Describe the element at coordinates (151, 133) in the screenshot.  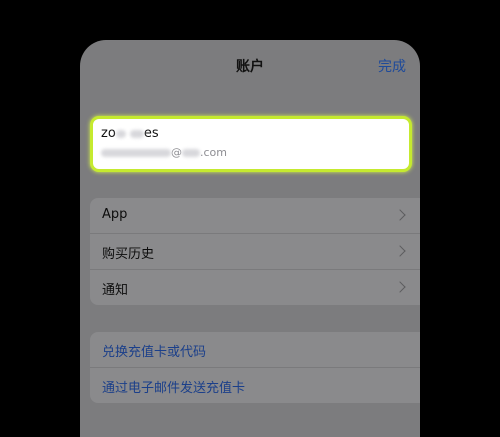
I see `account-name-suffix: es` at that location.